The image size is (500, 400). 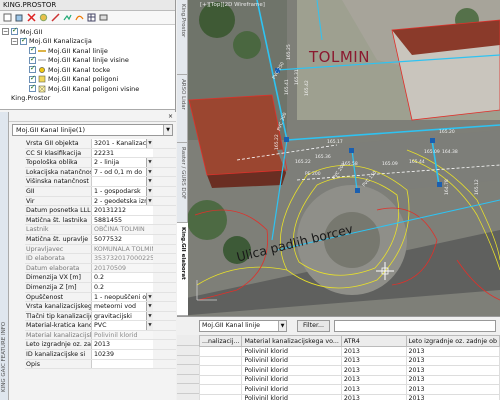 What do you see at coordinates (87, 79) in the screenshot?
I see `tree-item: Moj.GII Kanal poligoni` at bounding box center [87, 79].